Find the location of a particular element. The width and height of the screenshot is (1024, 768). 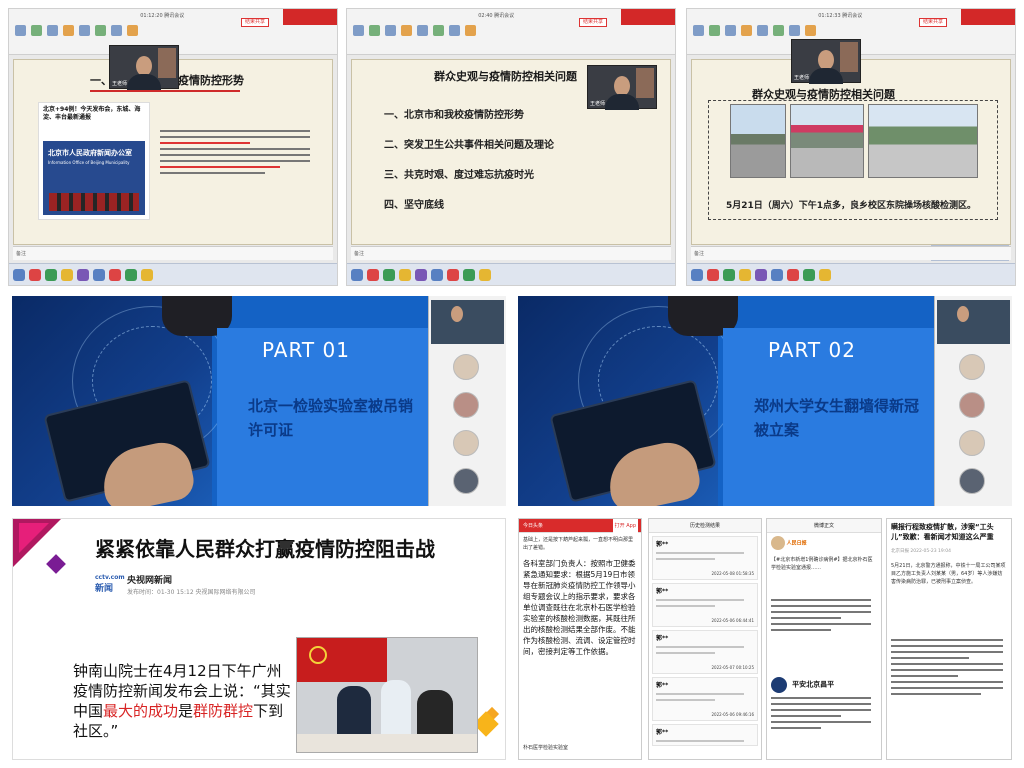

result-record: 郭** is located at coordinates (705, 735).